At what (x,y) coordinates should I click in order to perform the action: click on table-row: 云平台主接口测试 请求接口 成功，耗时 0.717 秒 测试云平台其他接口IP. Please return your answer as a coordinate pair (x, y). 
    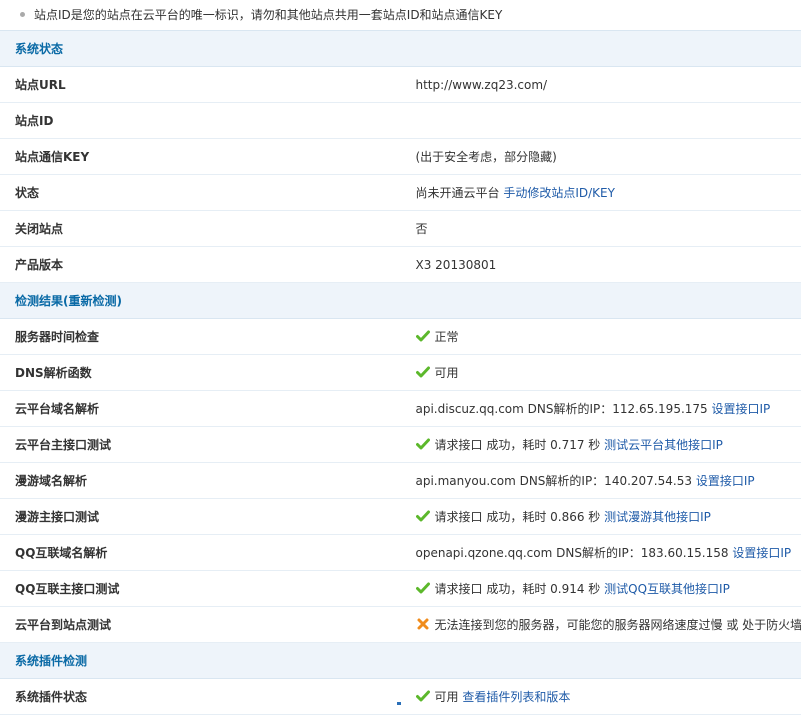
    Looking at the image, I should click on (400, 445).